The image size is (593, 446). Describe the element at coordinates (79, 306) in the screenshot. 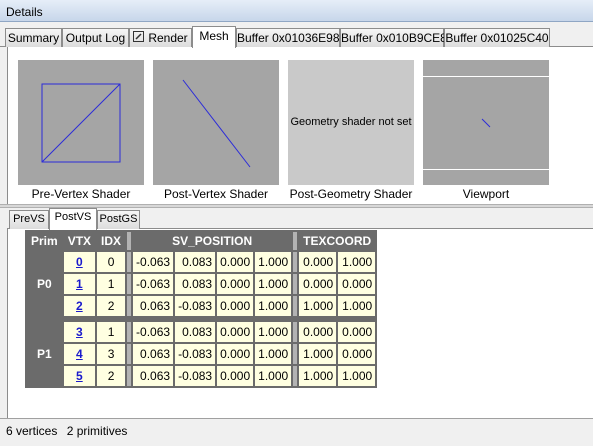

I see `vertex-link: 2` at that location.